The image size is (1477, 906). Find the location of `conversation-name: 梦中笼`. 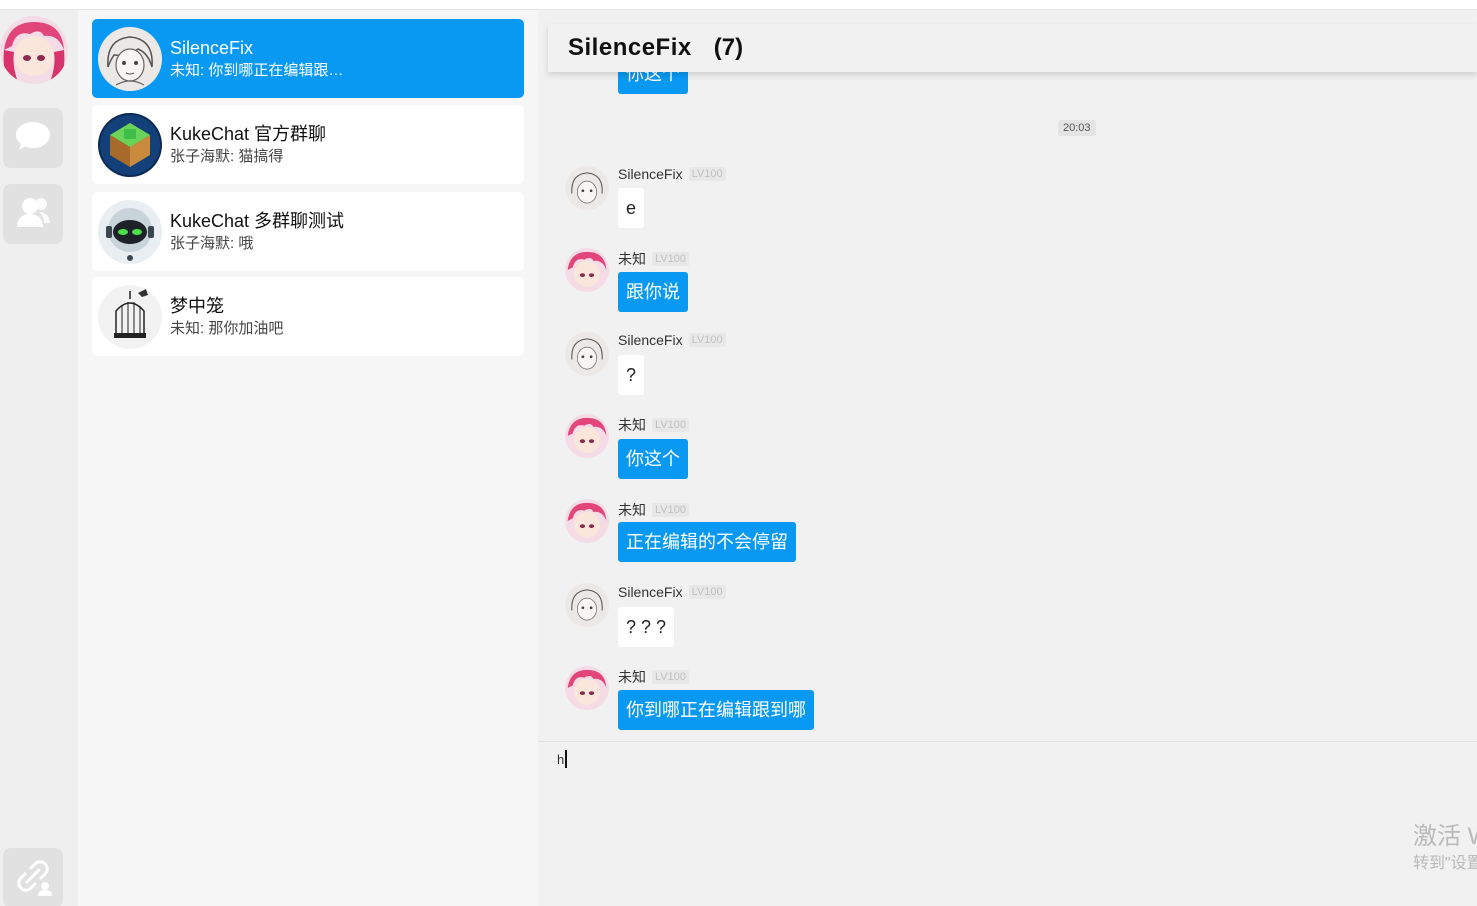

conversation-name: 梦中笼 is located at coordinates (197, 305).